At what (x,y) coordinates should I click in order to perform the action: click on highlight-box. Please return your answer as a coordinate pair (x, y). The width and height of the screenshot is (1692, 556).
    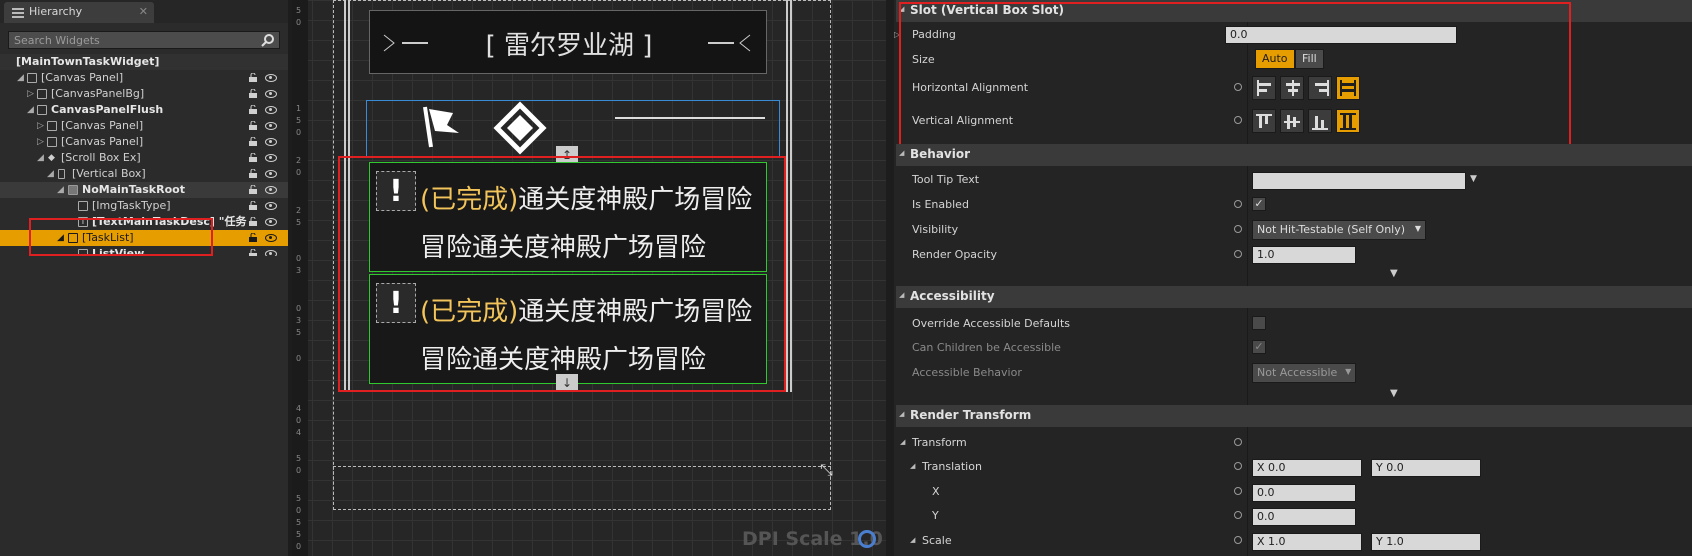
    Looking at the image, I should click on (121, 237).